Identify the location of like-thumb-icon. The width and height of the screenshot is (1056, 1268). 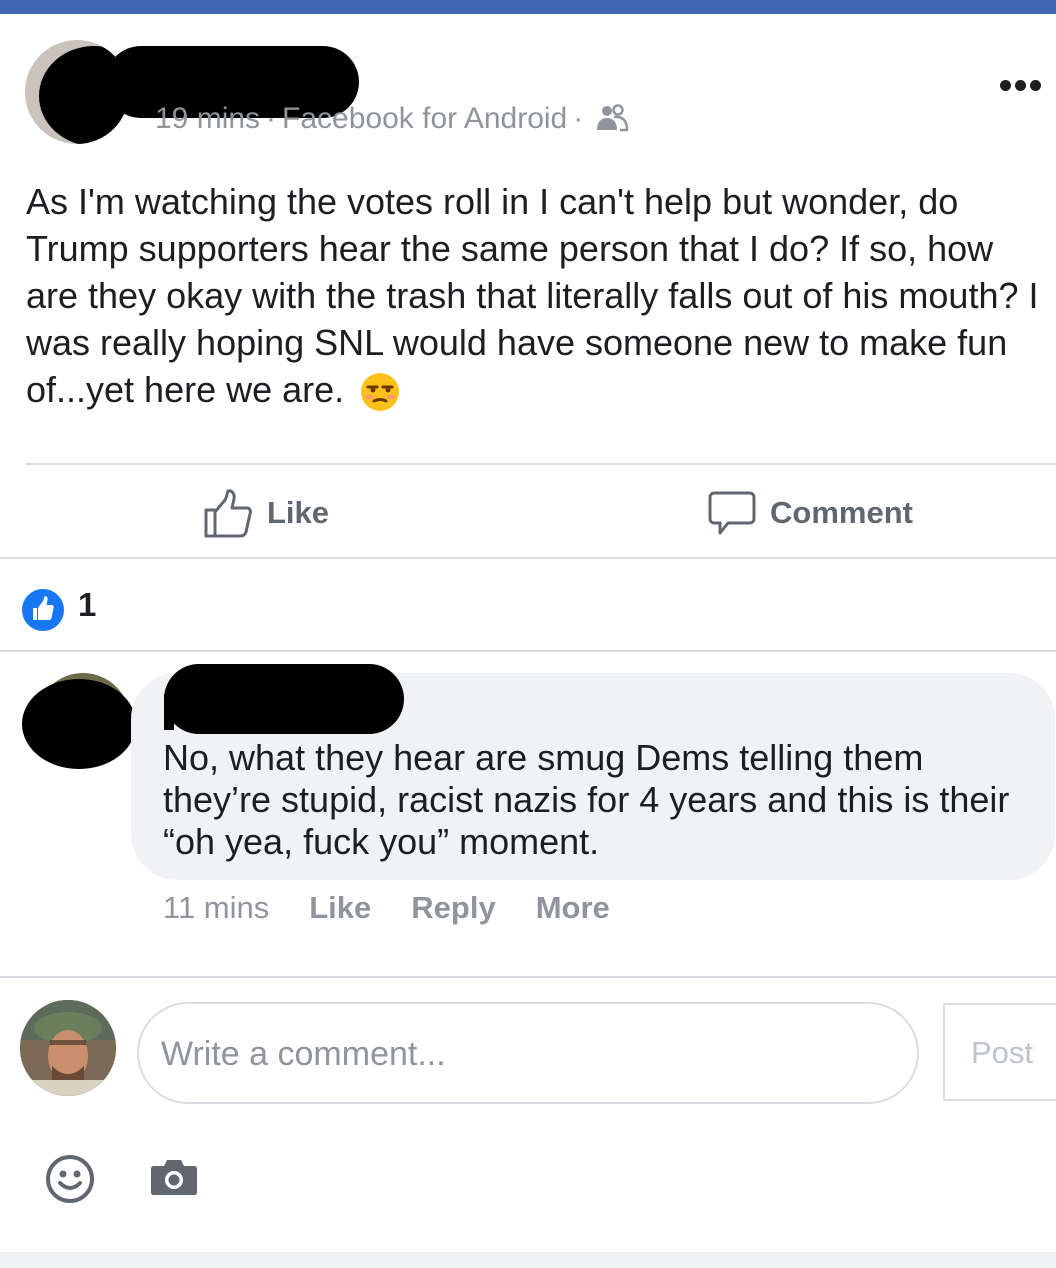
(43, 610).